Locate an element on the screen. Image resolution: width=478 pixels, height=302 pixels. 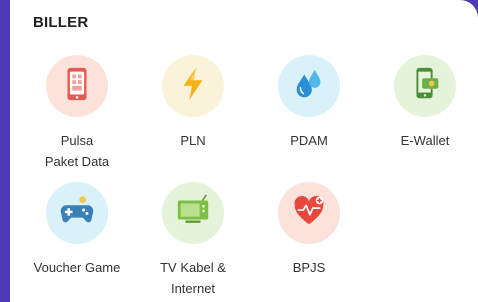
biller-item-pdam: PDAM is located at coordinates (309, 103).